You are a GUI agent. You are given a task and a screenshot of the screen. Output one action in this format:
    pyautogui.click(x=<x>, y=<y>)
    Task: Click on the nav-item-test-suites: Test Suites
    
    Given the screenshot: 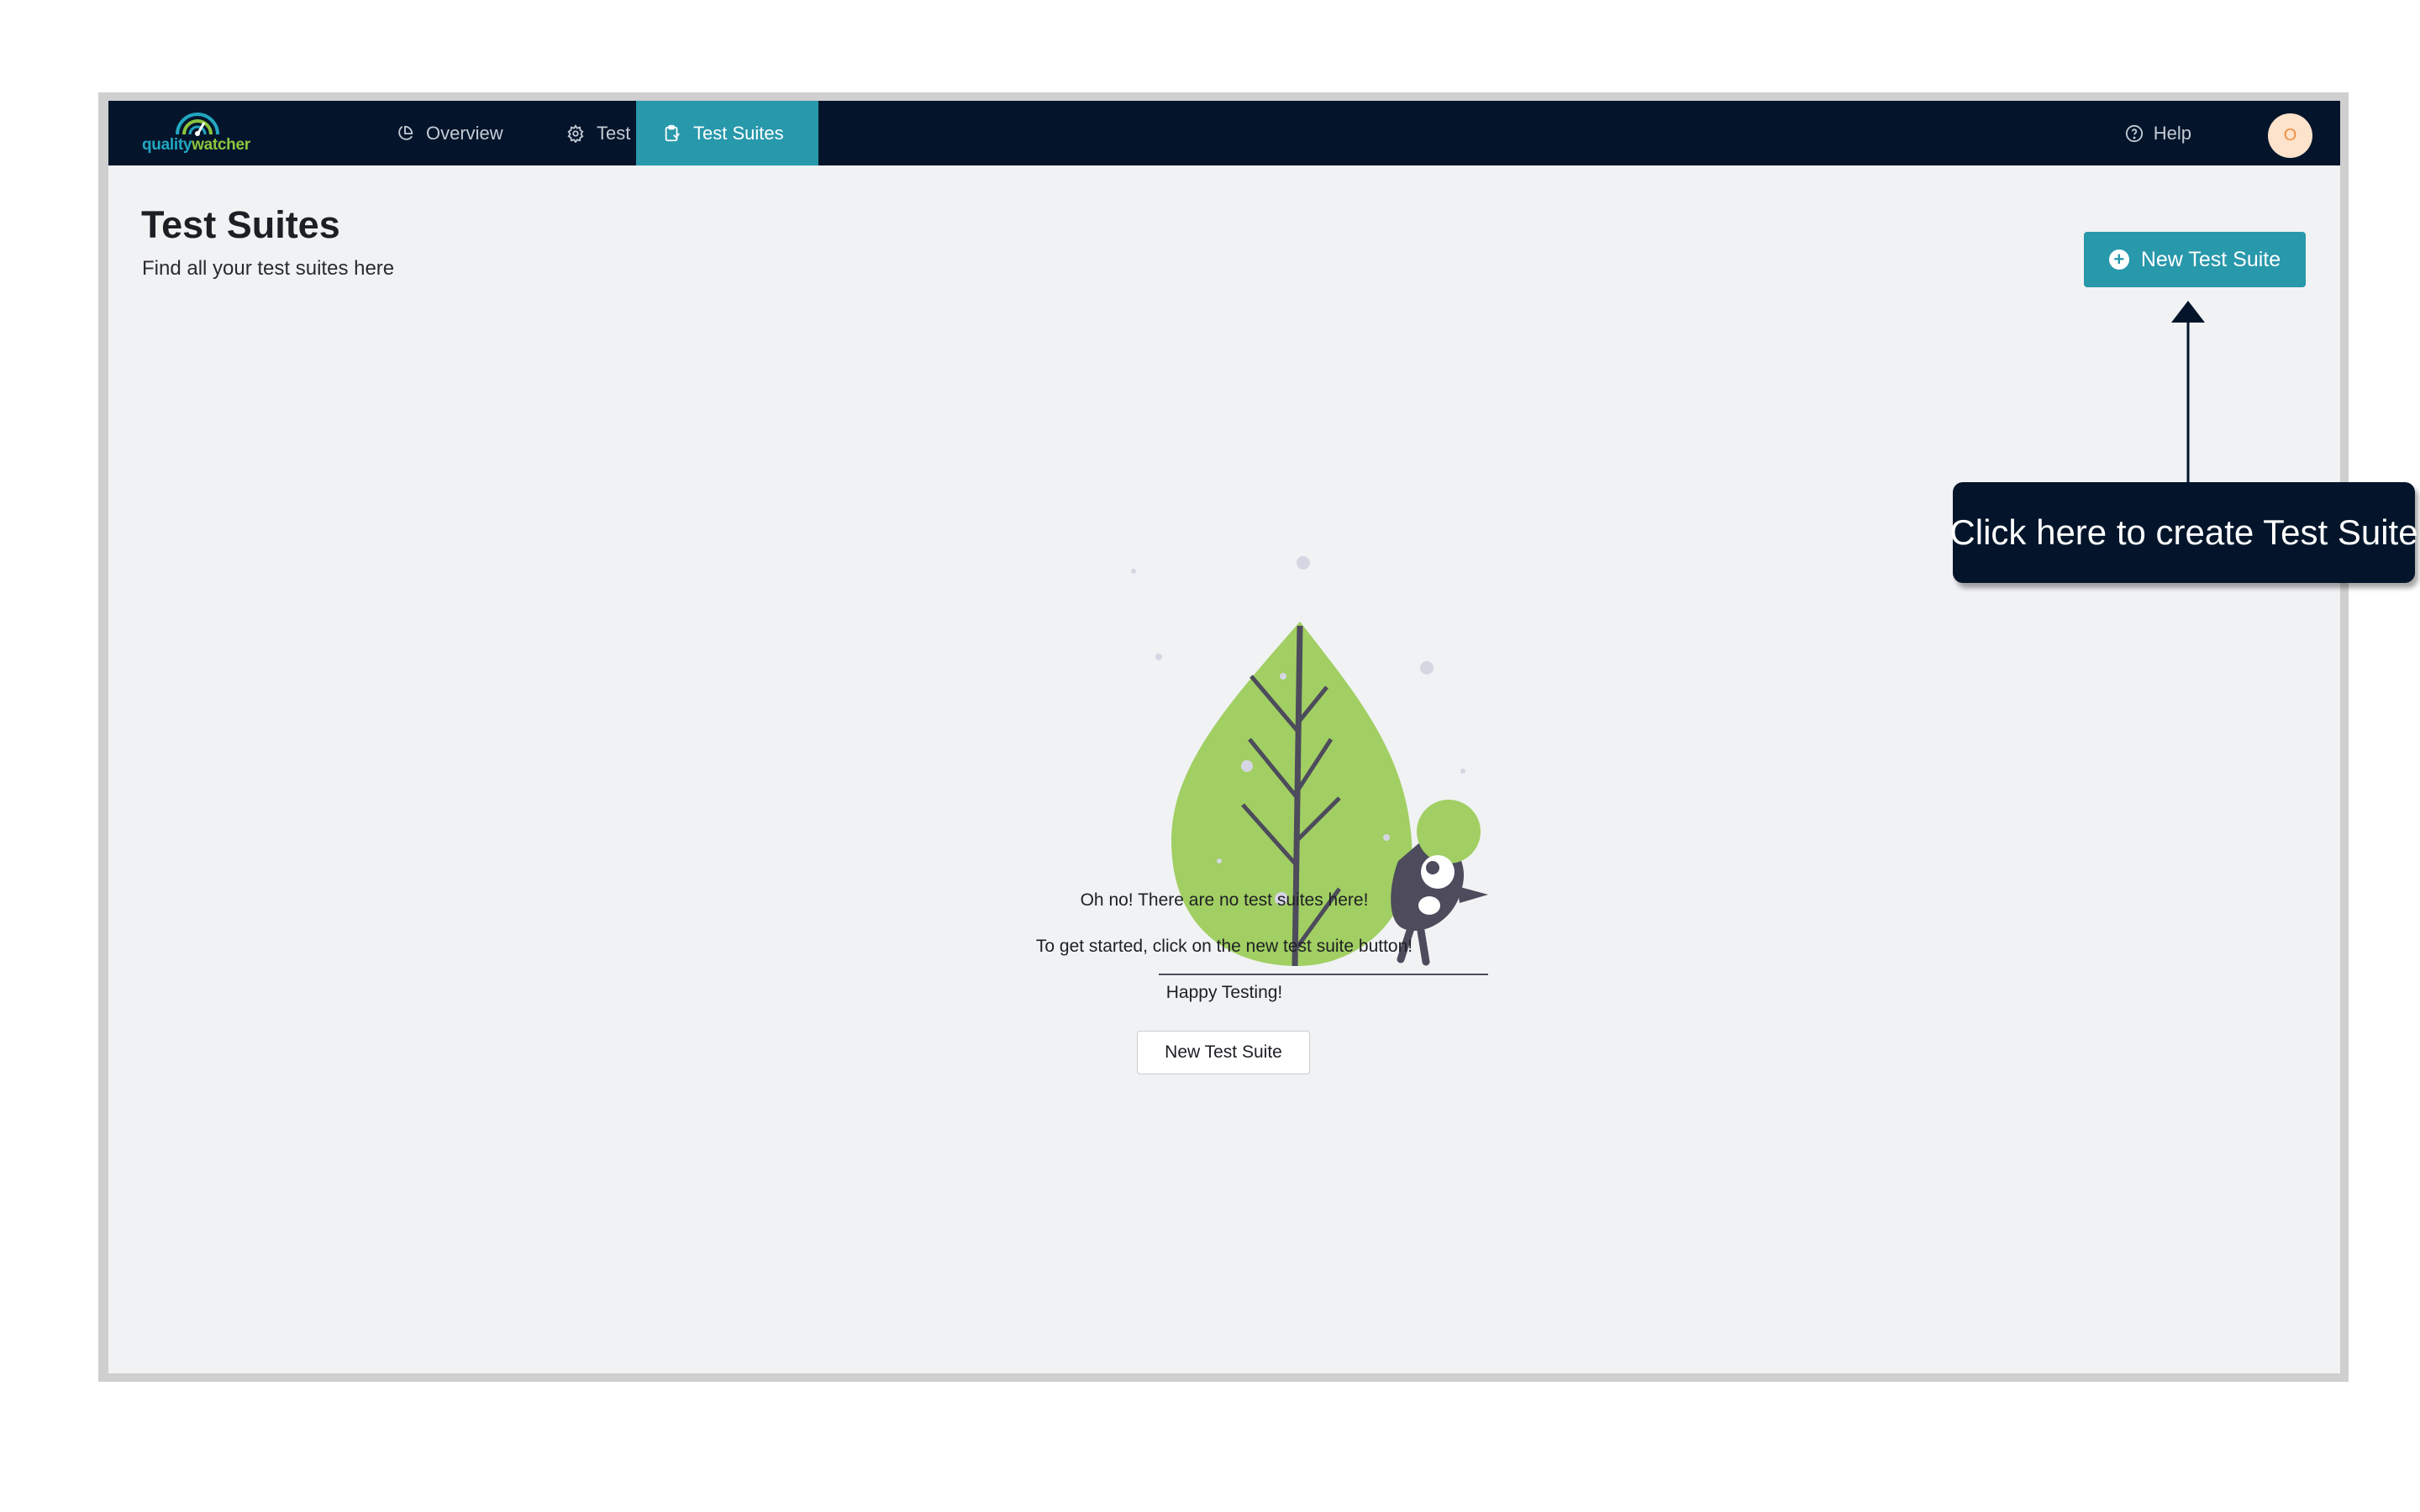 What is the action you would take?
    pyautogui.click(x=727, y=133)
    